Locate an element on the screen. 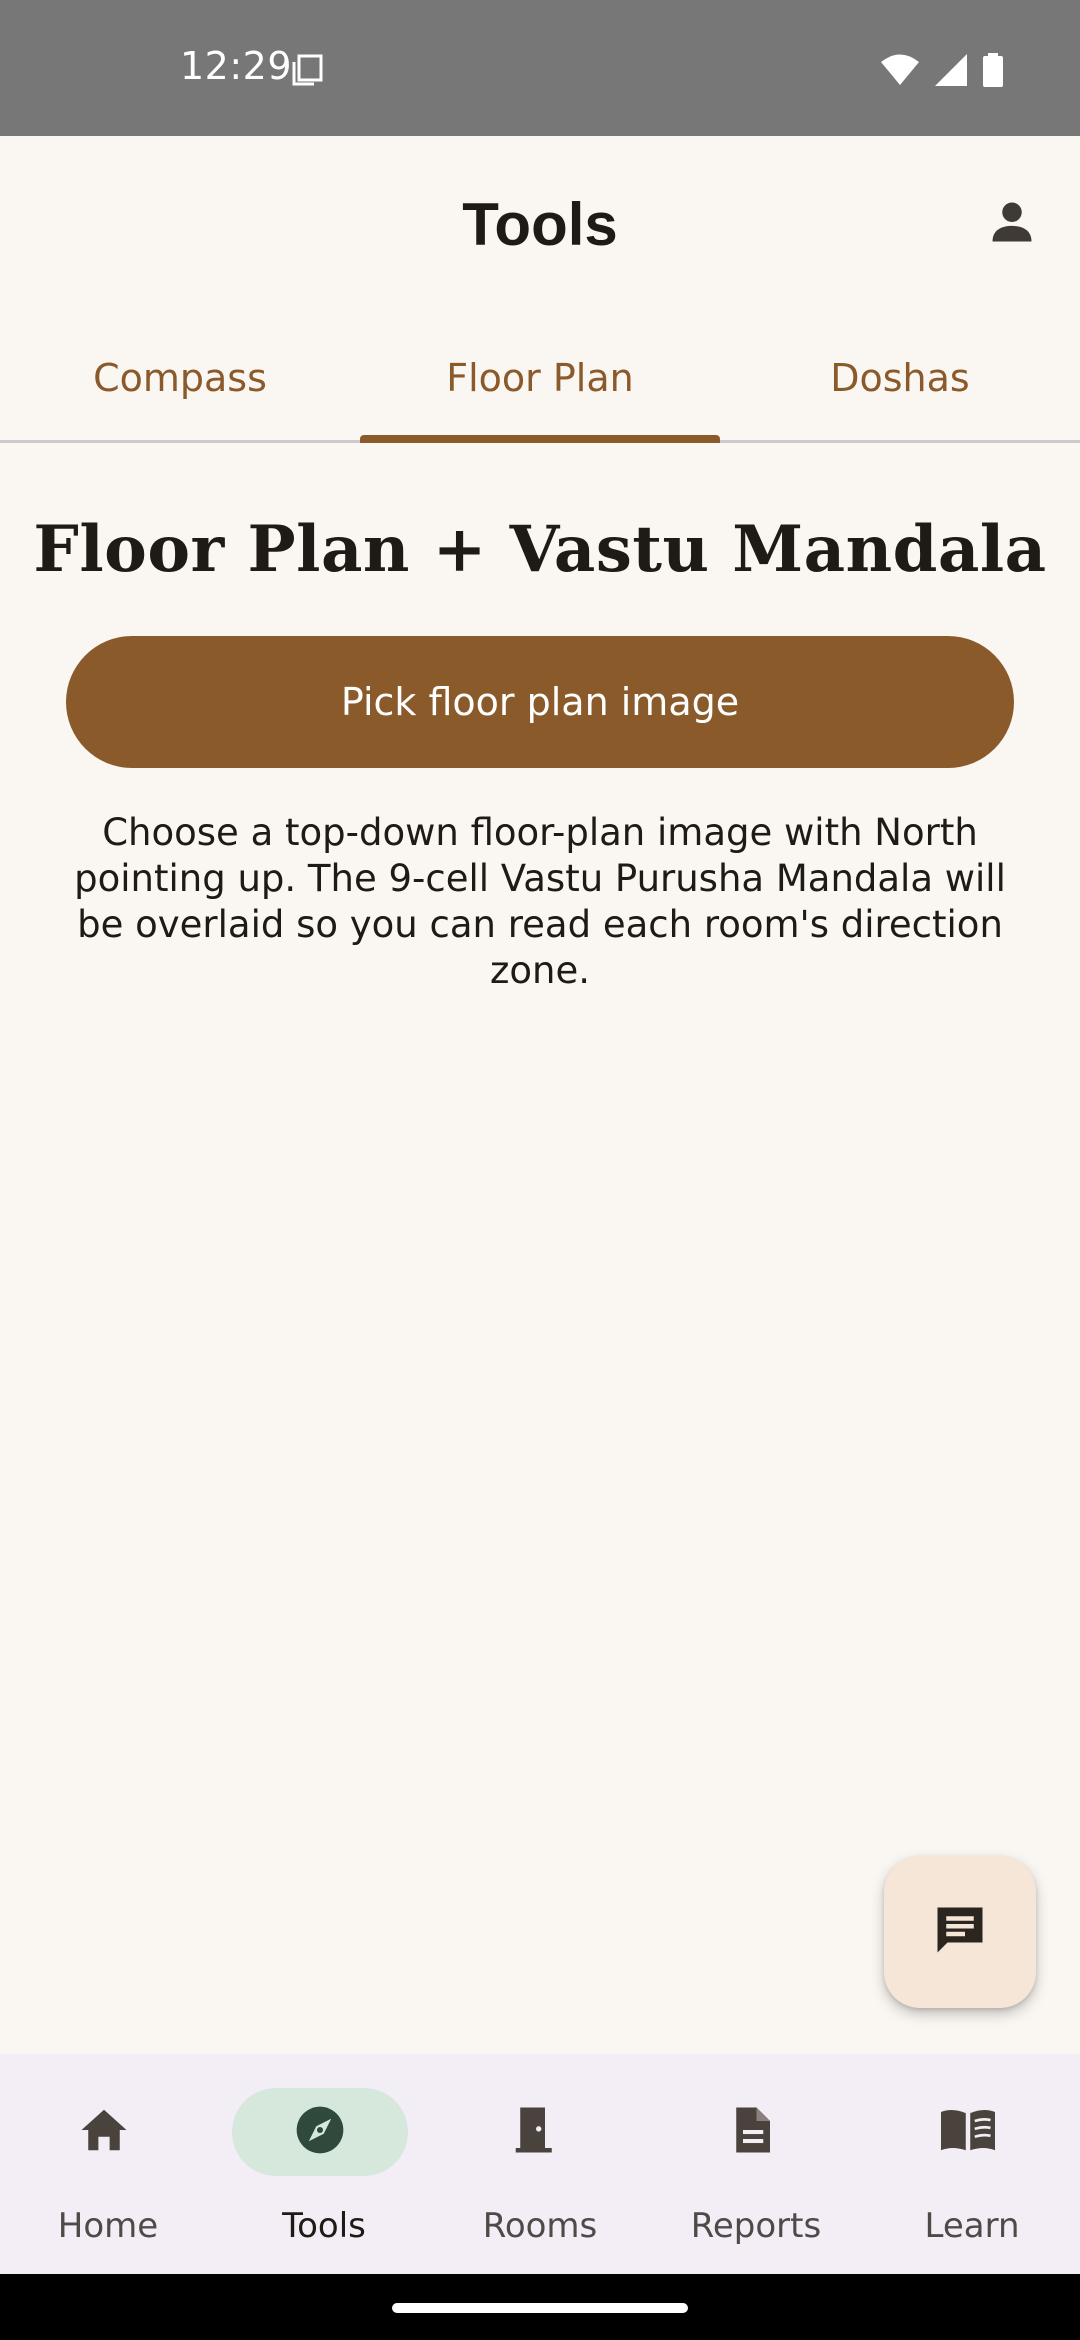  gesture-bar is located at coordinates (540, 2307).